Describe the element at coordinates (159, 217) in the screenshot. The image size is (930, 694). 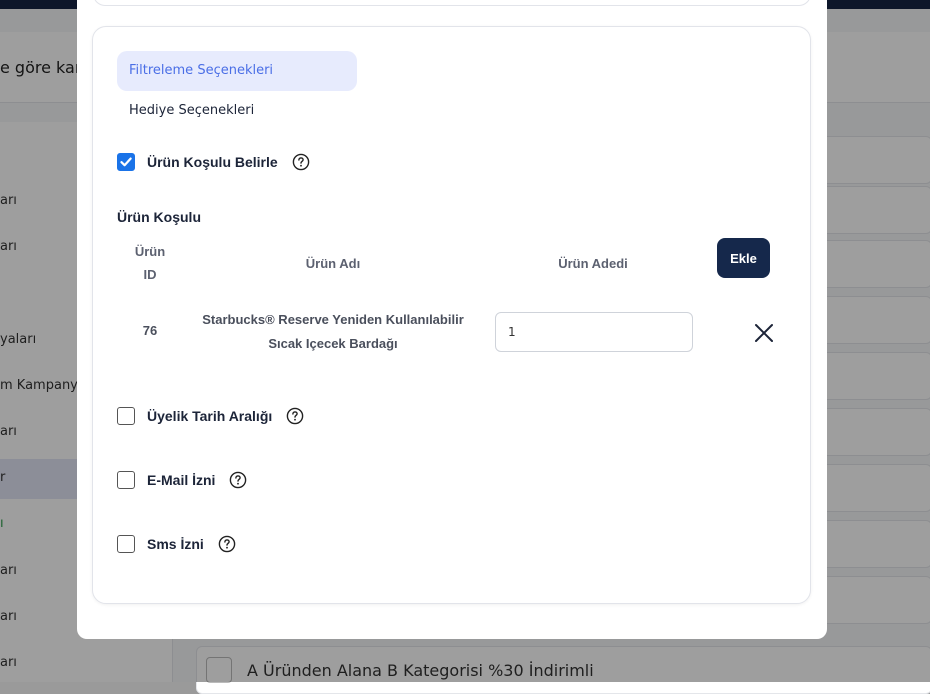
I see `product-condition-title: Ürün Koşulu` at that location.